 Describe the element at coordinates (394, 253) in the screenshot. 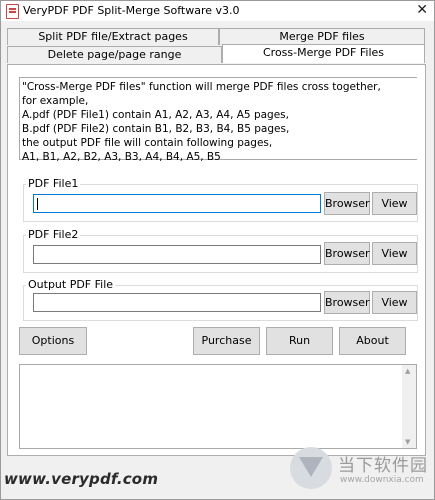

I see `pdf-file2-view-button: View` at that location.